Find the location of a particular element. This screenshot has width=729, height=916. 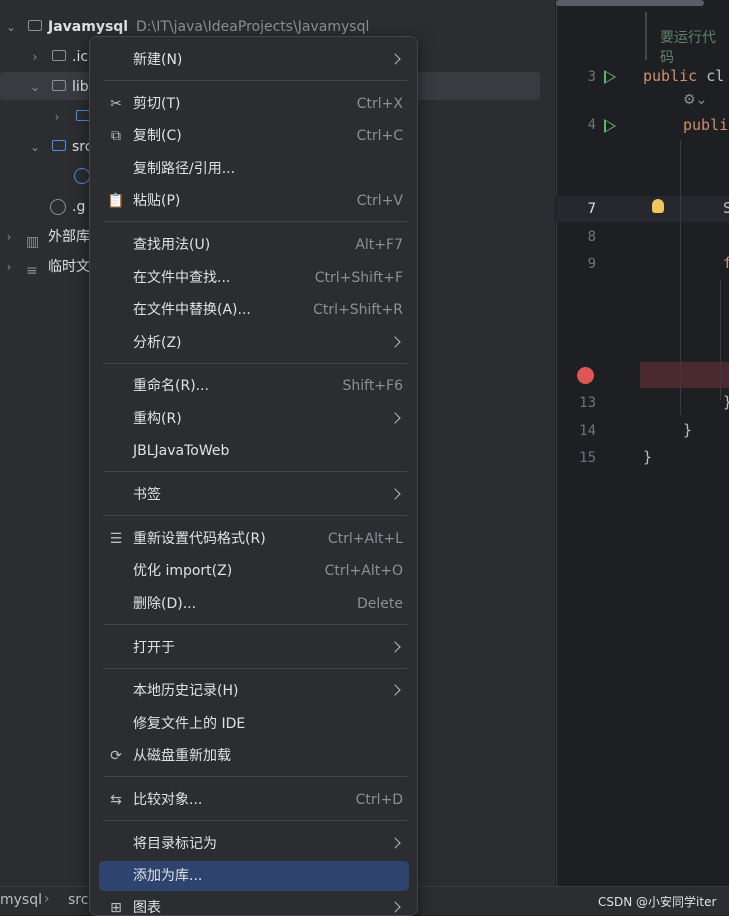

class-icon is located at coordinates (82, 176).